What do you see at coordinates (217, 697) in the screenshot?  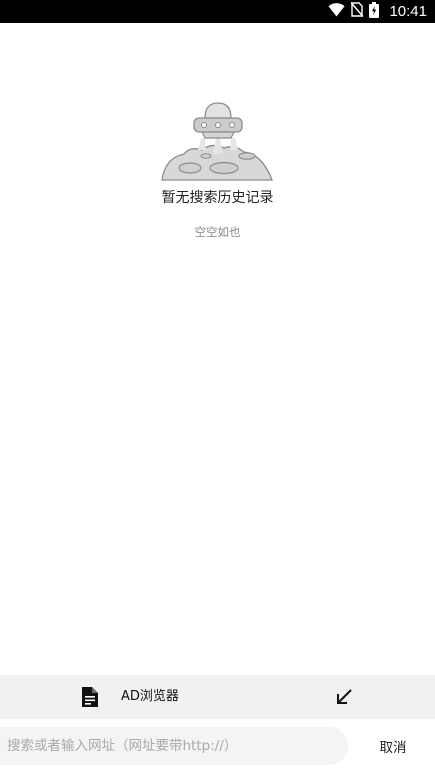 I see `bottom-toolbar: AD浏览器` at bounding box center [217, 697].